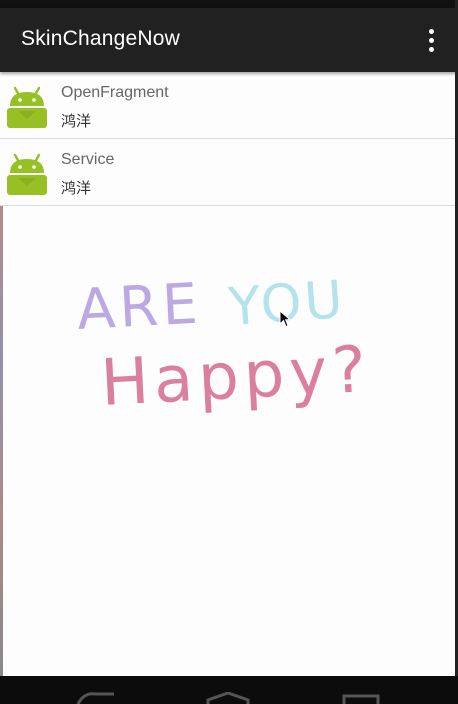 The width and height of the screenshot is (458, 704). I want to click on more-vert-icon, so click(431, 41).